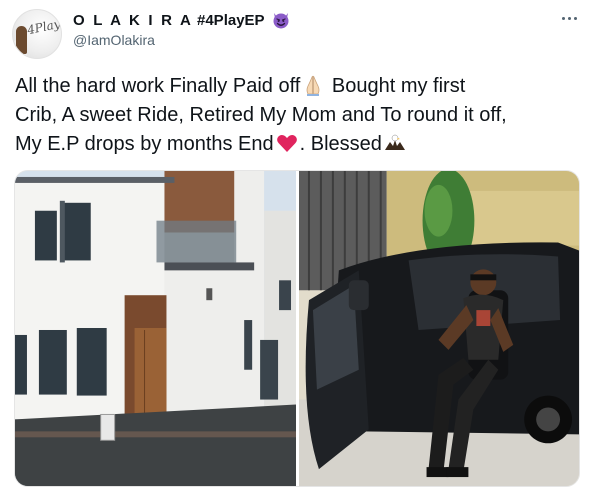 This screenshot has height=497, width=594. I want to click on avatar: 4Play, so click(37, 34).